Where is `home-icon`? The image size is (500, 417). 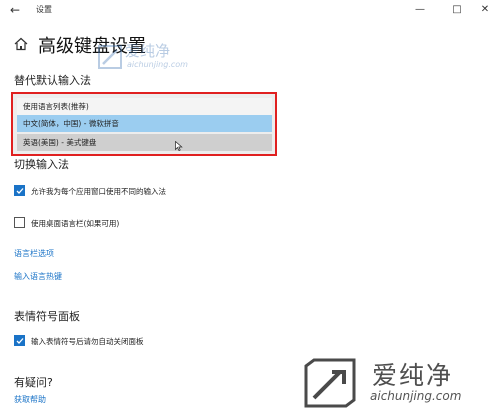 home-icon is located at coordinates (21, 44).